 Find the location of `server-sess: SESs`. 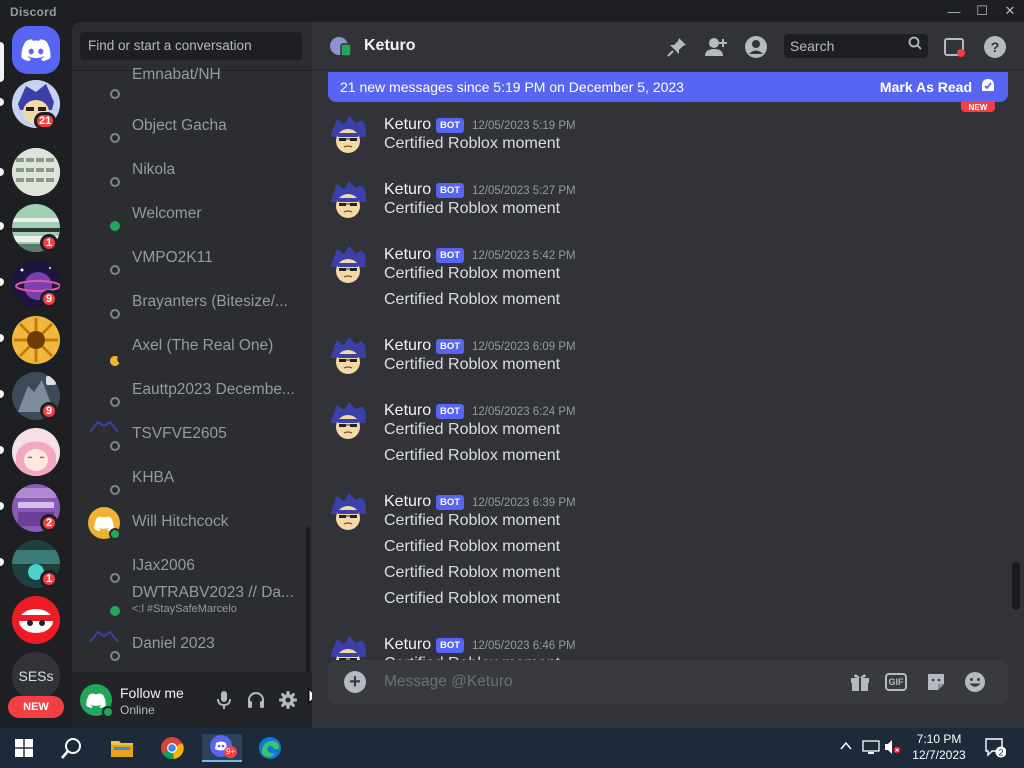

server-sess: SESs is located at coordinates (36, 676).